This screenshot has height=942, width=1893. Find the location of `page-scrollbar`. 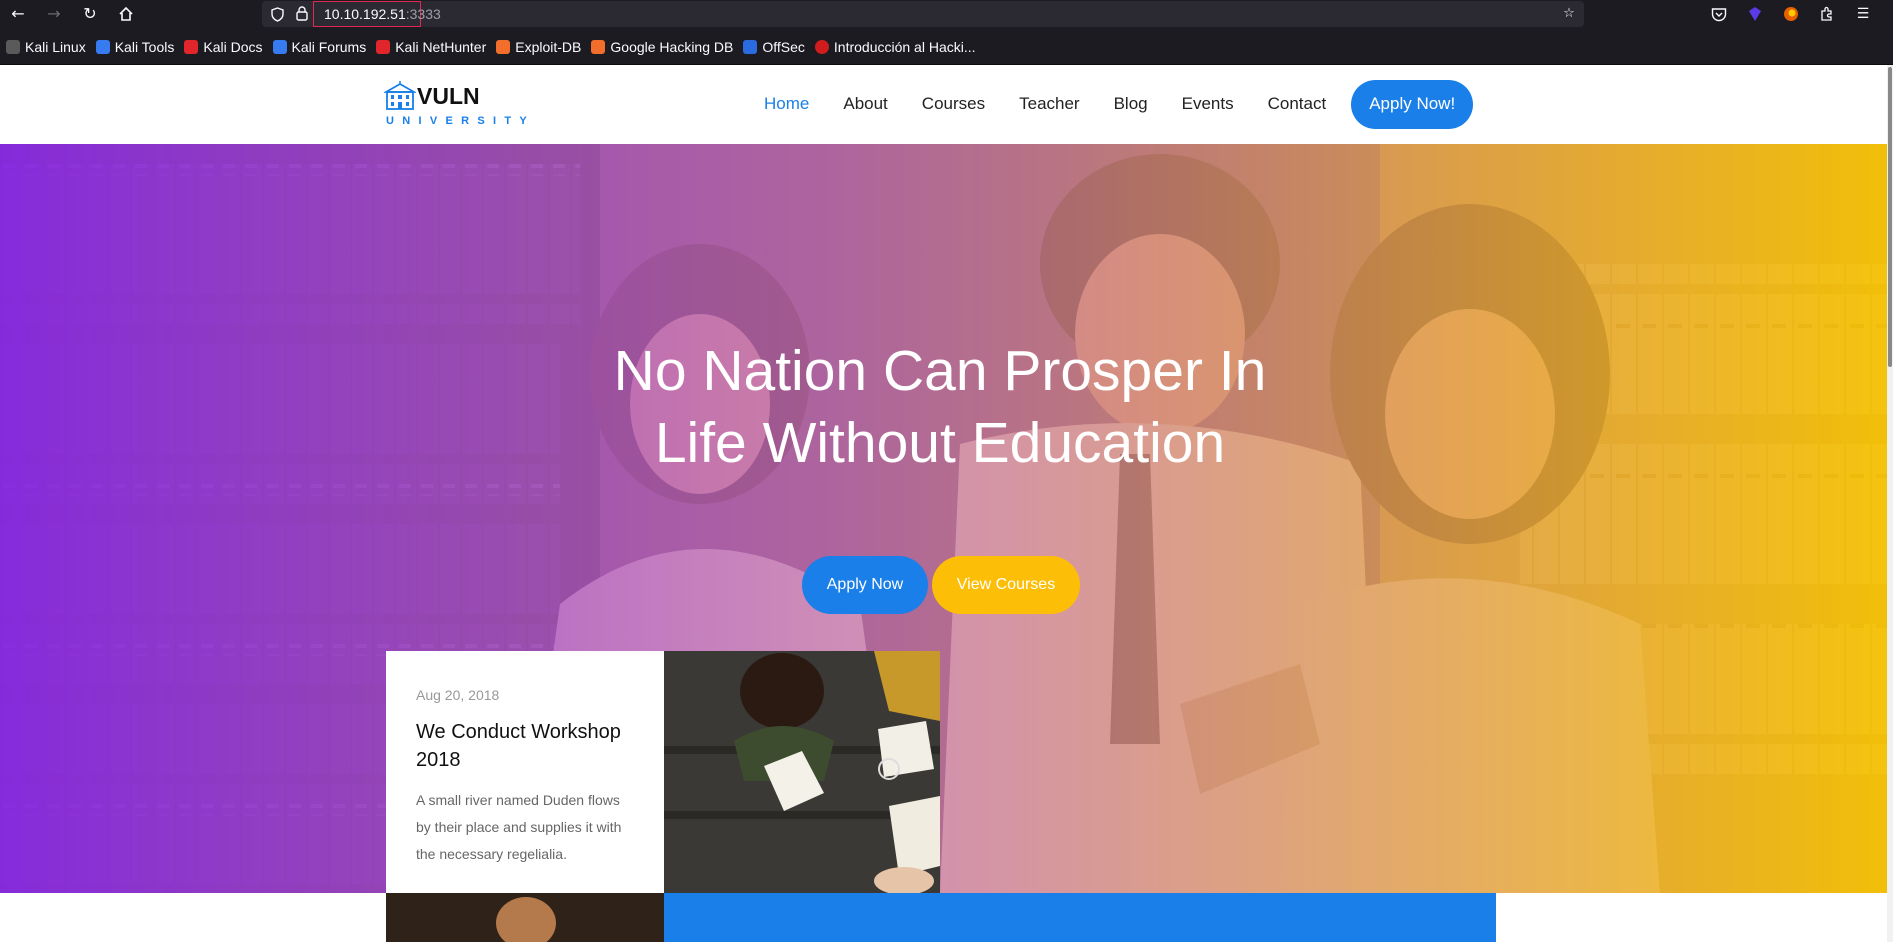

page-scrollbar is located at coordinates (1890, 503).